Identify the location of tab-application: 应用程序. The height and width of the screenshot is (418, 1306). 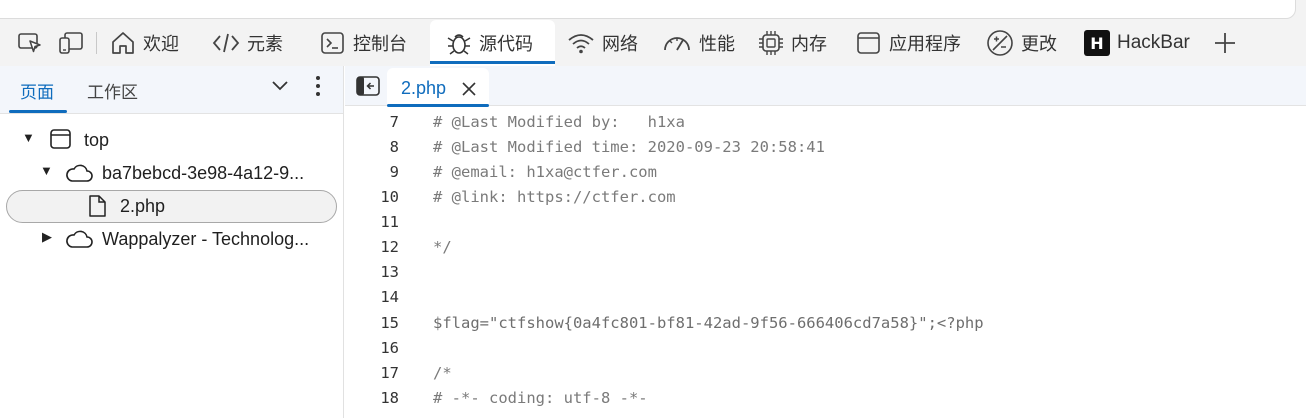
(908, 43).